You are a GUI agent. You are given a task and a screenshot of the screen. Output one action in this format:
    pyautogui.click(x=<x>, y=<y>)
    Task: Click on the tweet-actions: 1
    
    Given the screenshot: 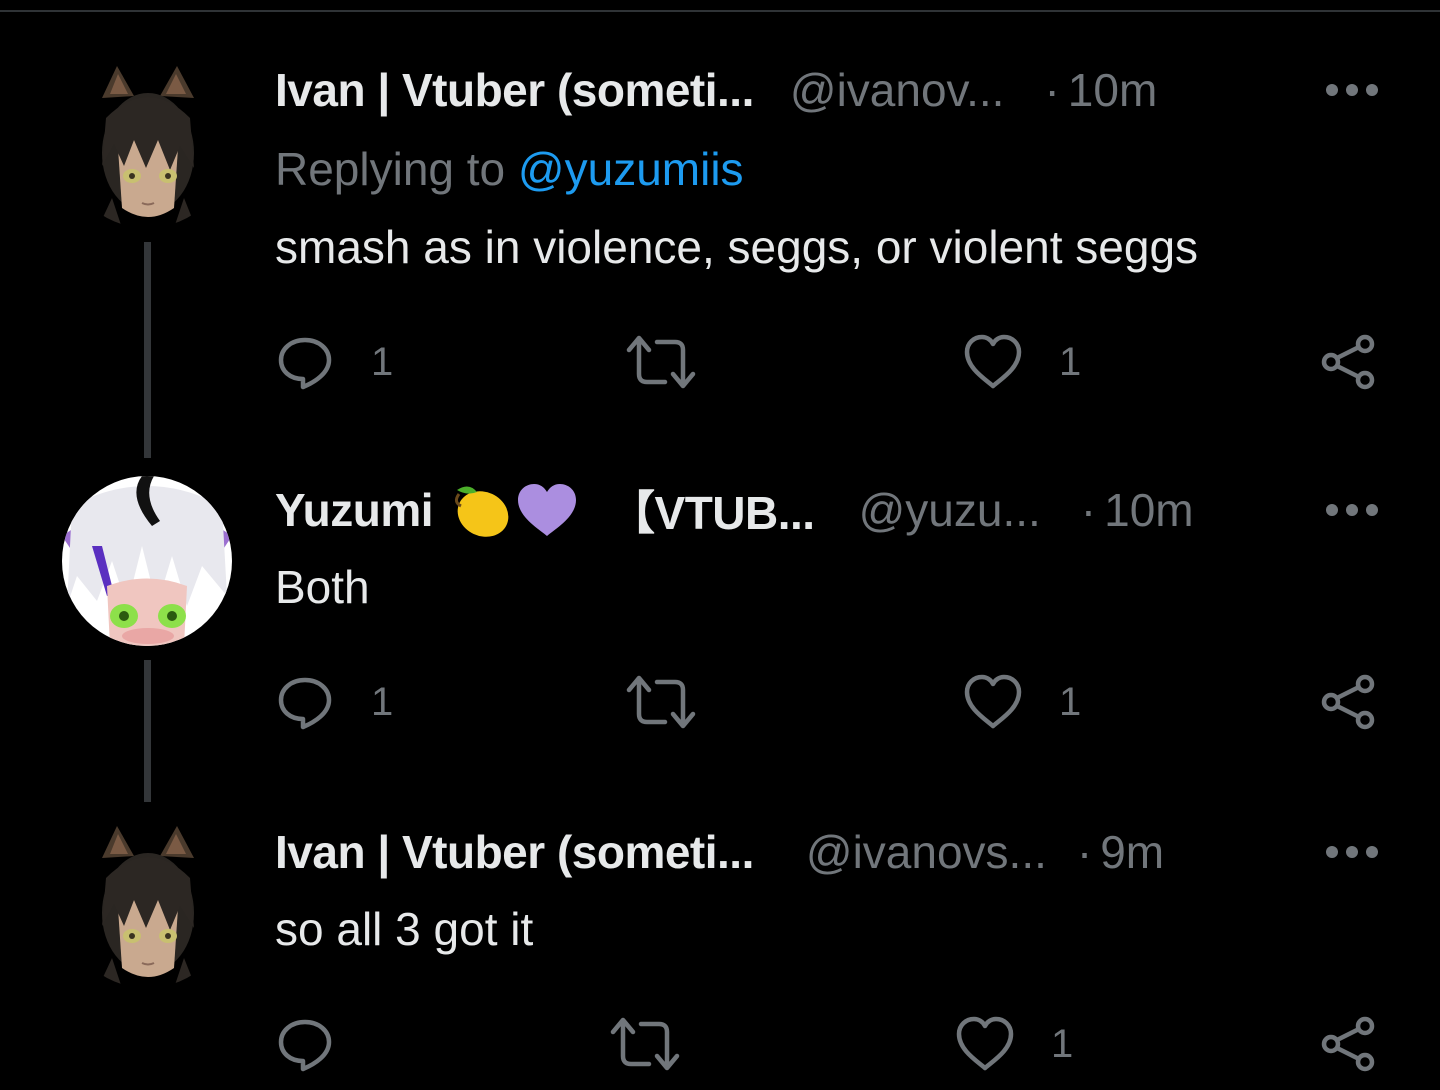 What is the action you would take?
    pyautogui.click(x=830, y=1044)
    